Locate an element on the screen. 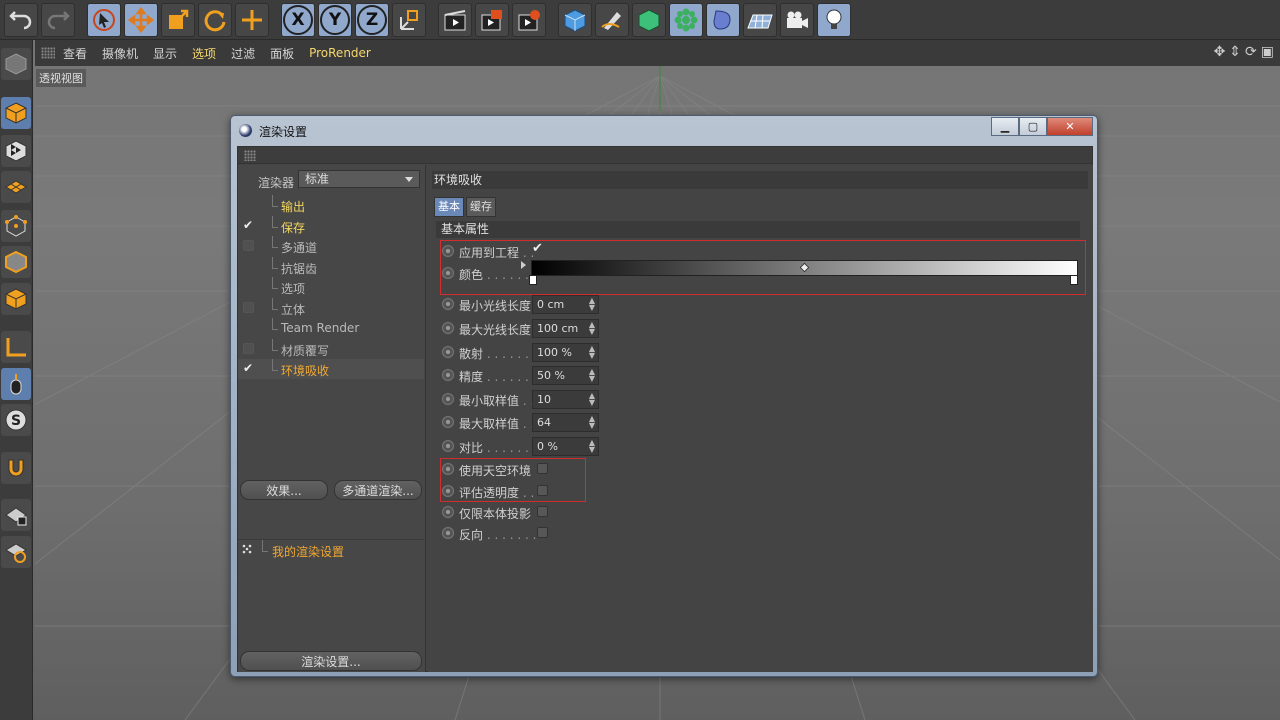  render-picture-viewer-icon is located at coordinates (492, 19).